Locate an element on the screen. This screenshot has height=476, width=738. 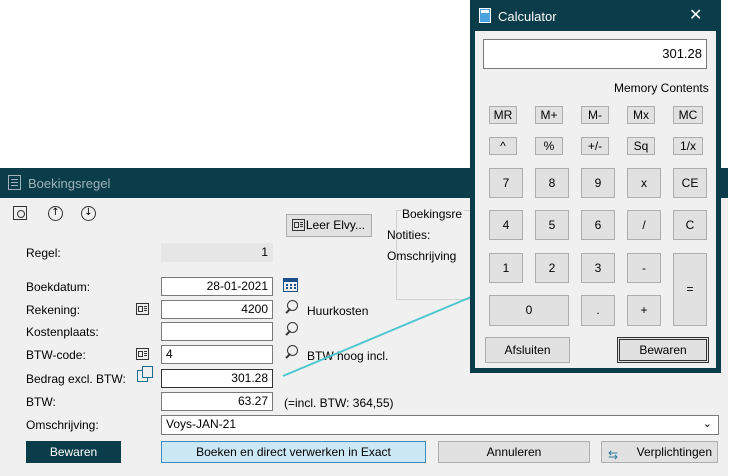
mx-button: Mx is located at coordinates (641, 115).